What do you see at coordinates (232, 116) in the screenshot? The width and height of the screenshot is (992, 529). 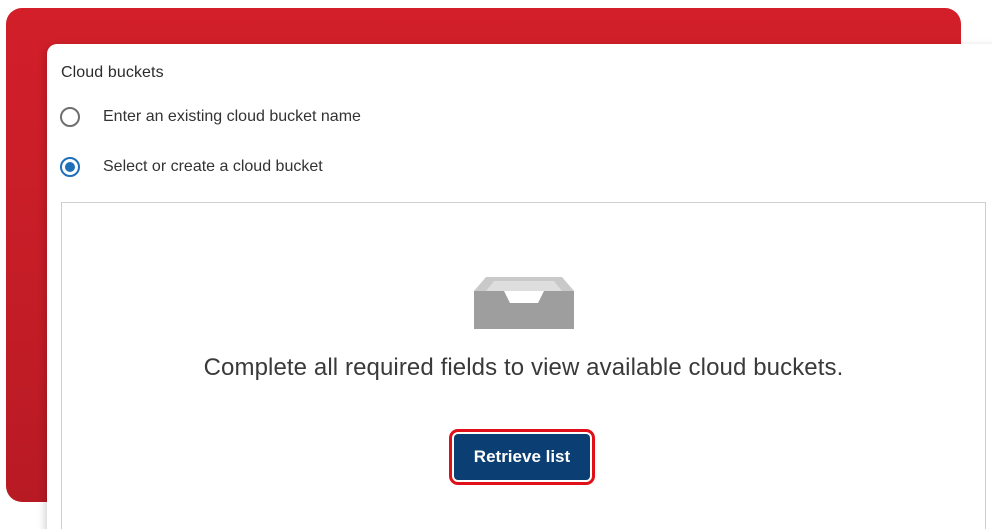 I see `option-existing-bucket-label: Enter an existing cloud bucket name` at bounding box center [232, 116].